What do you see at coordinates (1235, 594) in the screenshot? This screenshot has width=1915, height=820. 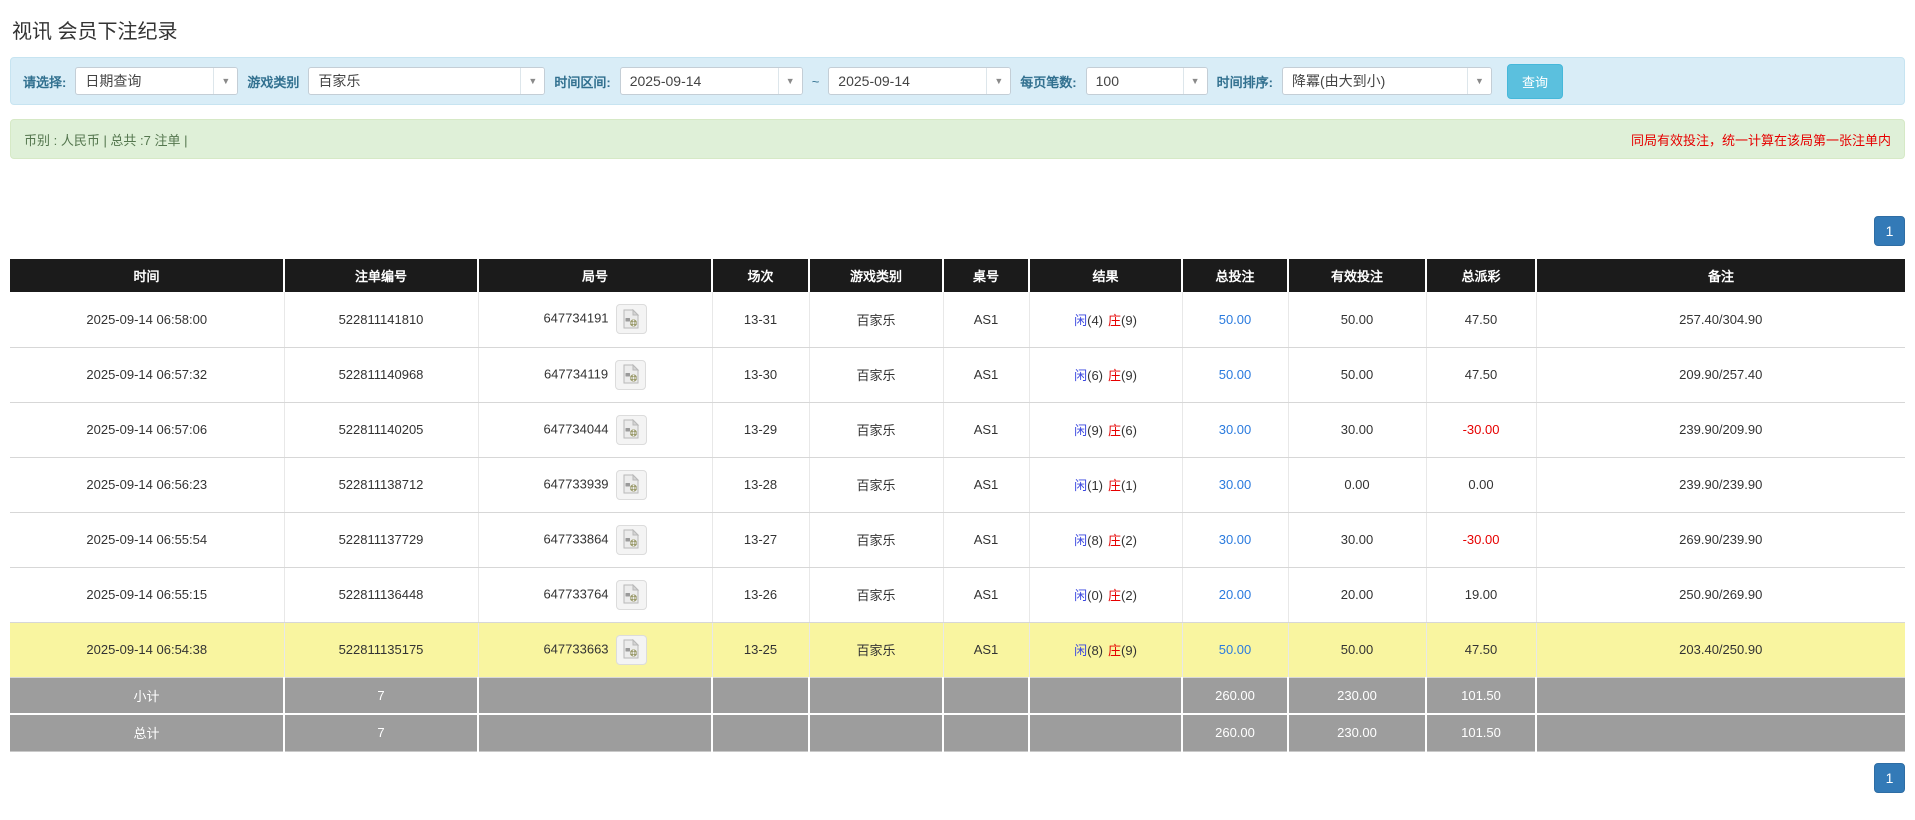 I see `total-bet-link: 20.00` at bounding box center [1235, 594].